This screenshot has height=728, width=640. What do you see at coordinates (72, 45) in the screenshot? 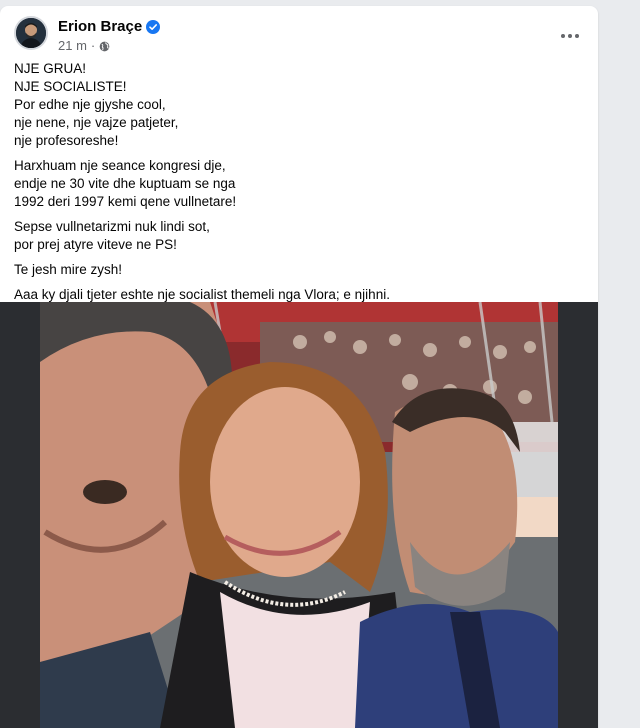
I see `post-timestamp: 21 m` at bounding box center [72, 45].